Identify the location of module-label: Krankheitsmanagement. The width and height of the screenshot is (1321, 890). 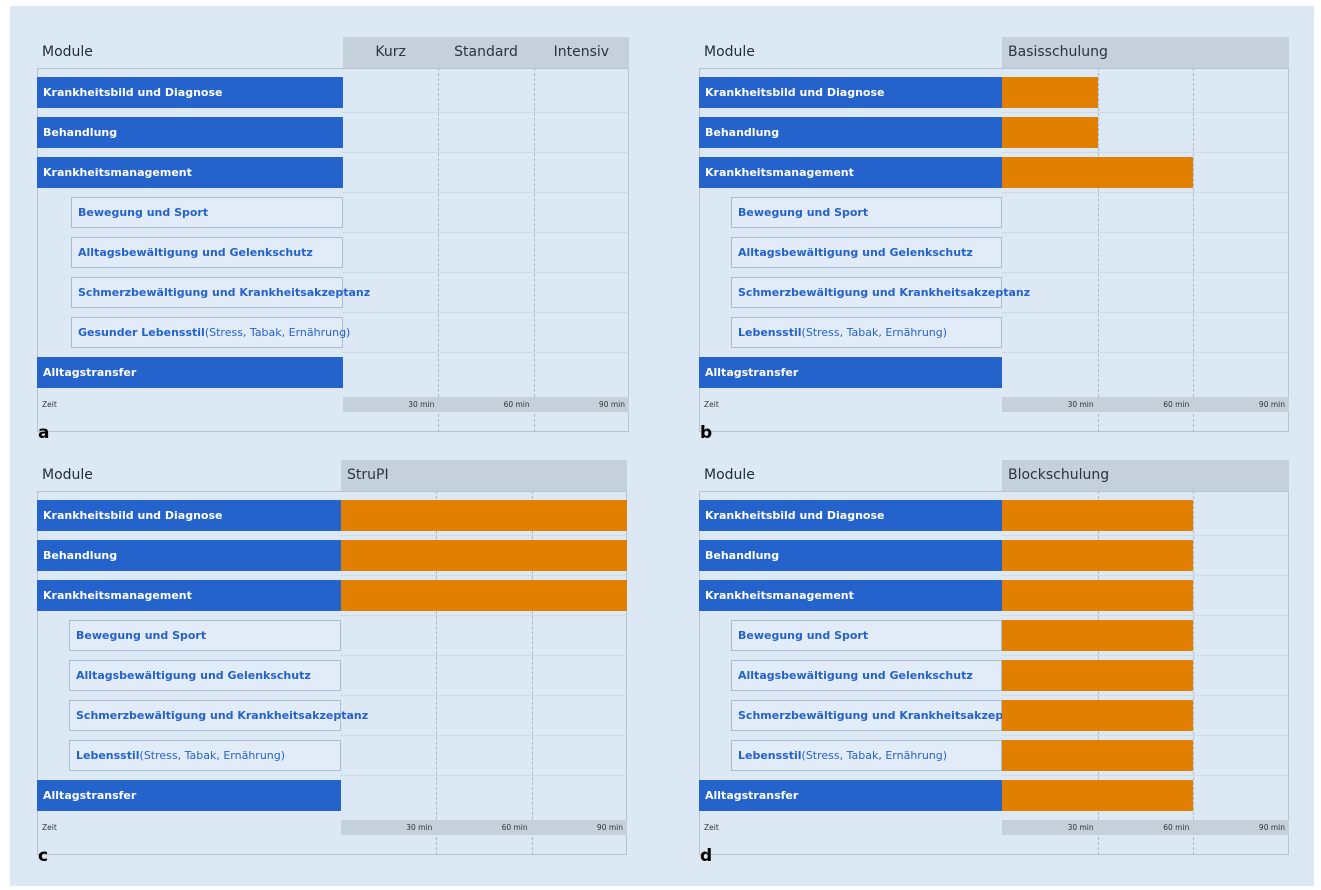
(779, 172).